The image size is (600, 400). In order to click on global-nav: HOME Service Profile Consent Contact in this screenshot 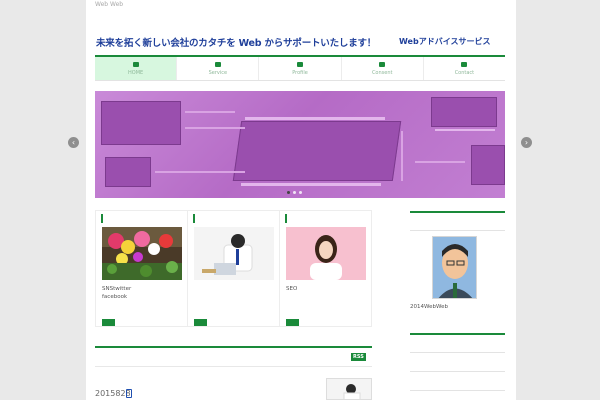, I will do `click(300, 68)`.